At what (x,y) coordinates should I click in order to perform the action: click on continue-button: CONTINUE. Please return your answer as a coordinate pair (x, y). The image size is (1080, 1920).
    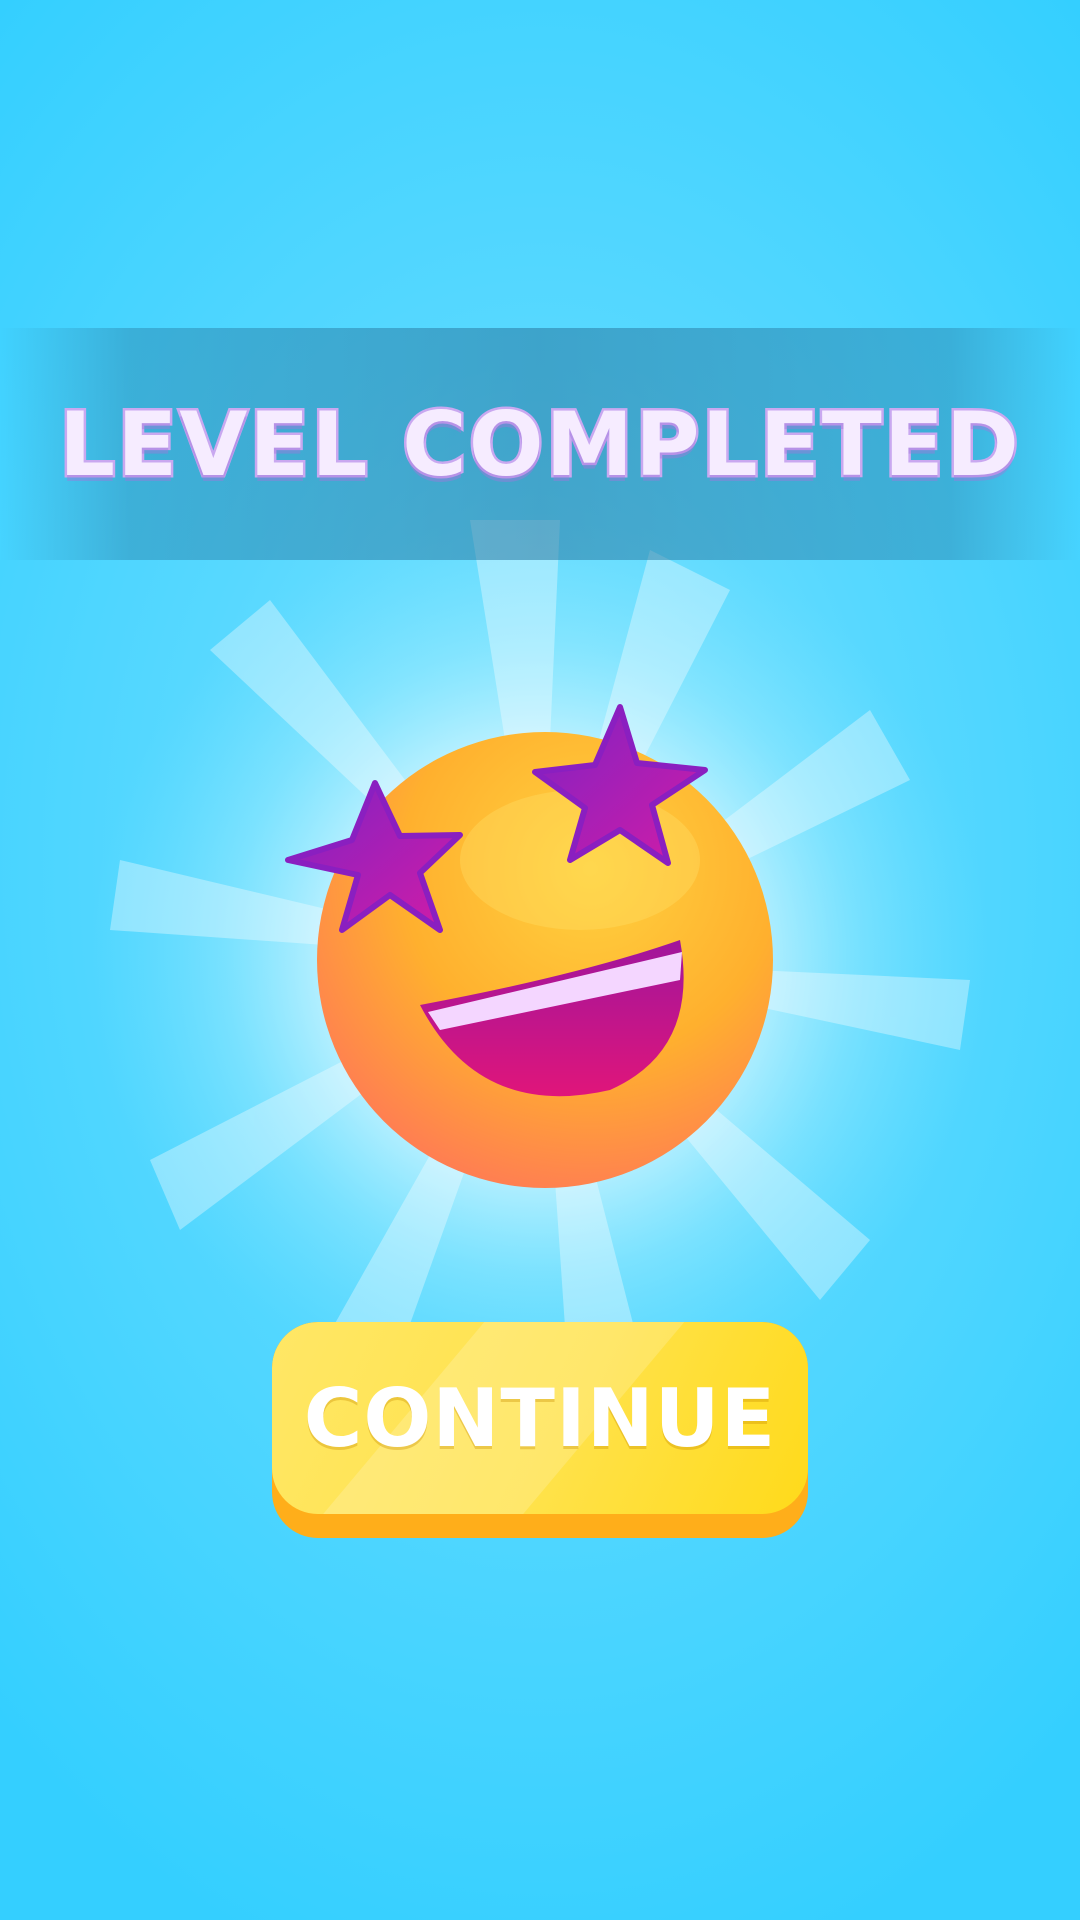
    Looking at the image, I should click on (540, 1430).